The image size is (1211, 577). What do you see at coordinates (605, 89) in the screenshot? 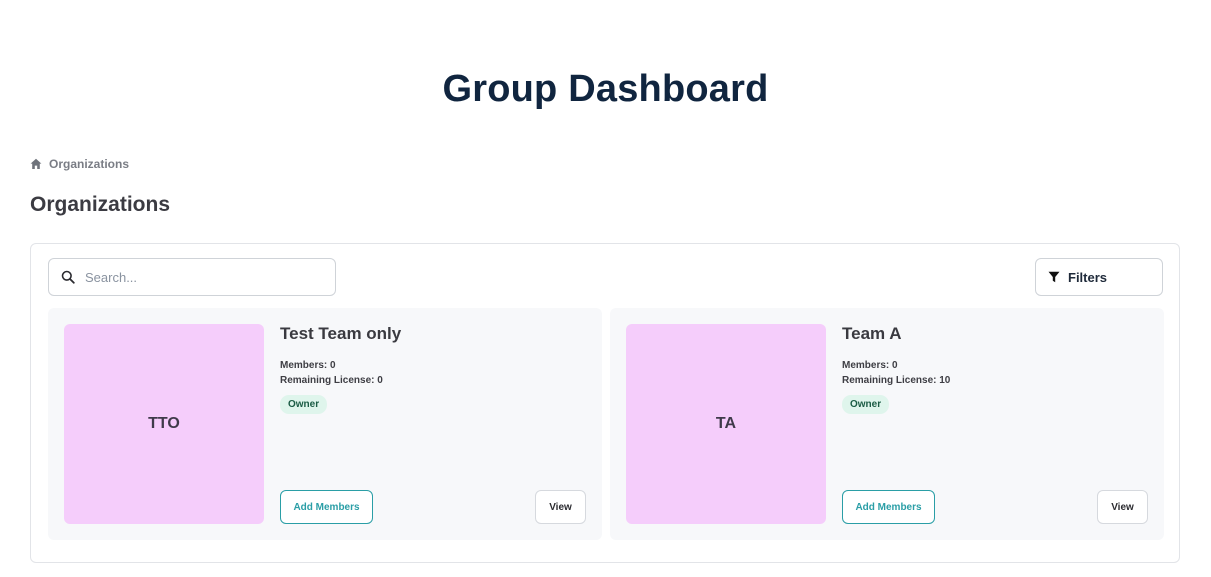
I see `page-title: Group Dashboard` at bounding box center [605, 89].